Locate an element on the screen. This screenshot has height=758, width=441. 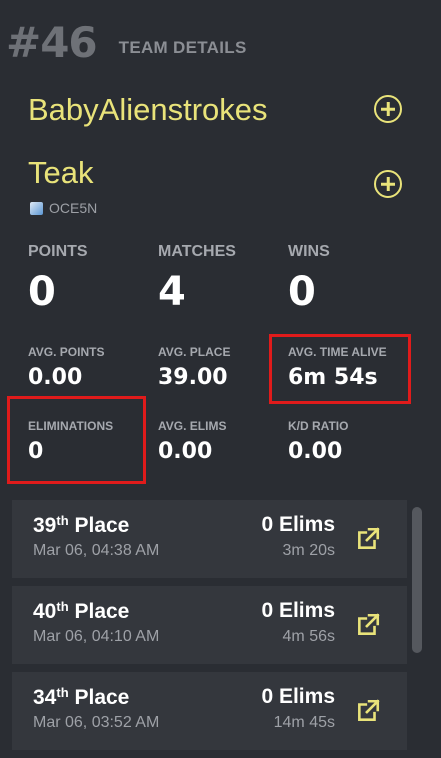
add-player-2-plus-circle-icon is located at coordinates (388, 184).